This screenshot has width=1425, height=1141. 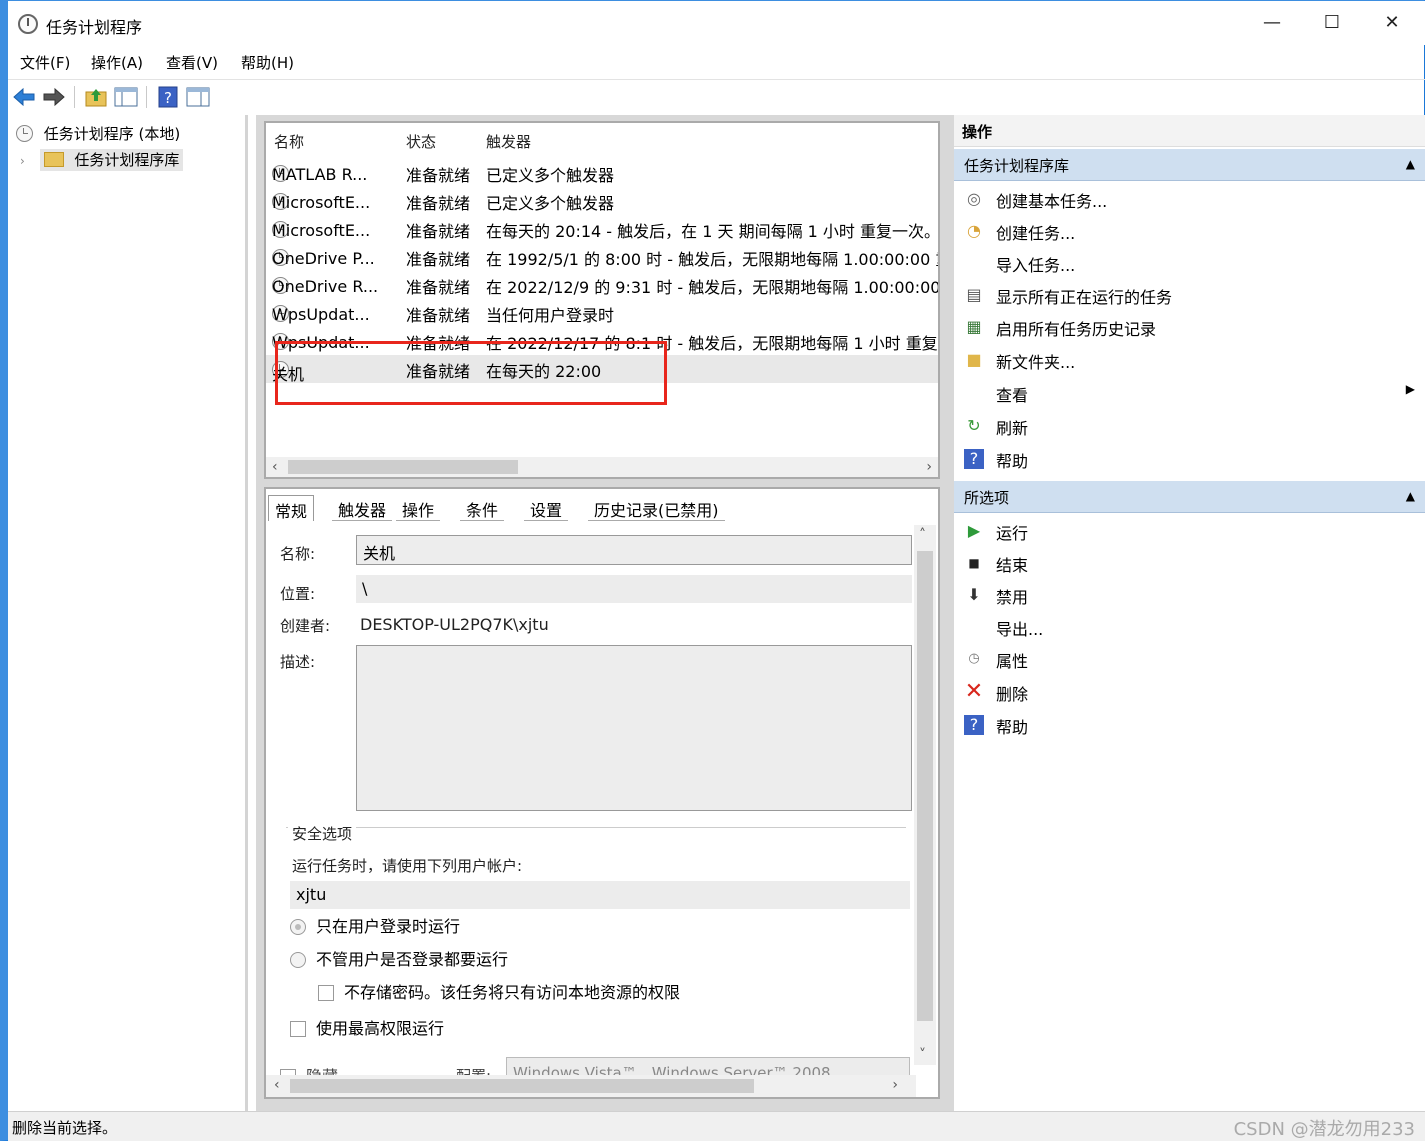 I want to click on section-selected-header: 所选项 ▲, so click(x=1189, y=497).